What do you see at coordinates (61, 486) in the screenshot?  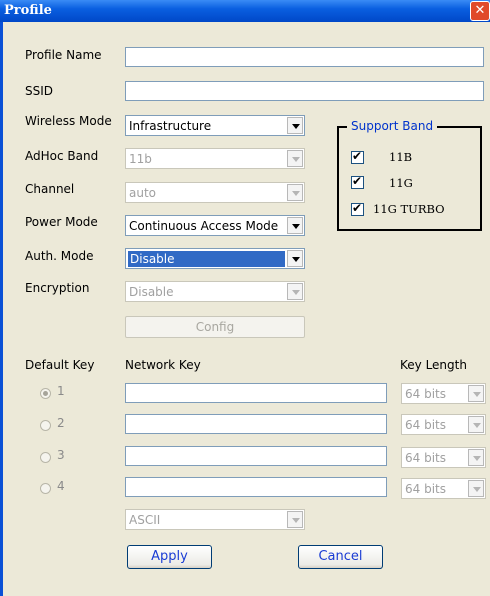 I see `default-key-radio-label: 4` at bounding box center [61, 486].